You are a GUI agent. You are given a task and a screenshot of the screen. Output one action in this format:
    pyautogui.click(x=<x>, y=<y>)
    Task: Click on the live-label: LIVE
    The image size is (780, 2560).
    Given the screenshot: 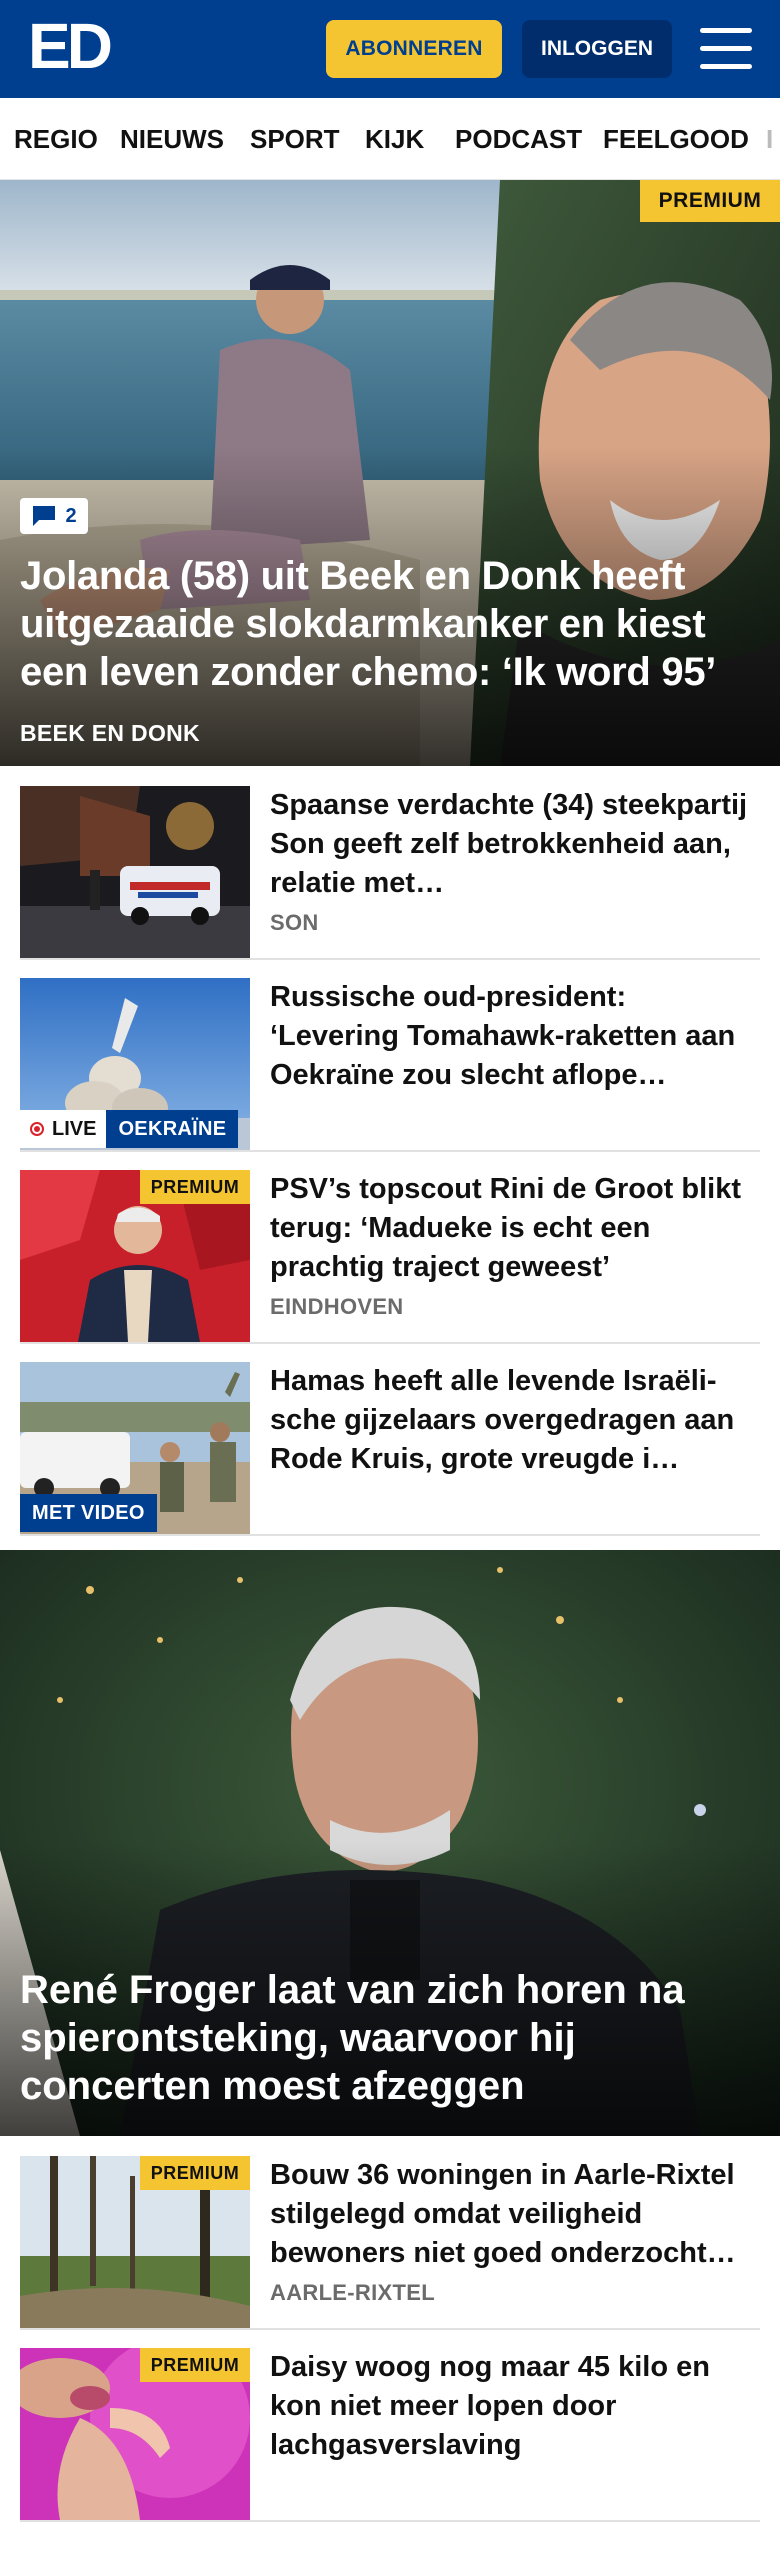 What is the action you would take?
    pyautogui.click(x=74, y=1128)
    